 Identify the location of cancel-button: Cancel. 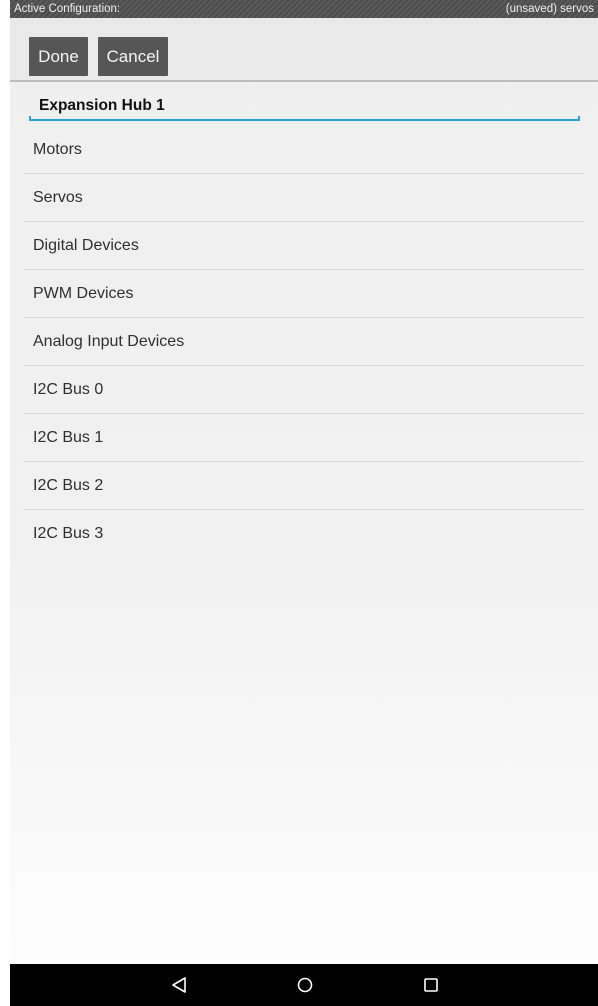
(133, 56).